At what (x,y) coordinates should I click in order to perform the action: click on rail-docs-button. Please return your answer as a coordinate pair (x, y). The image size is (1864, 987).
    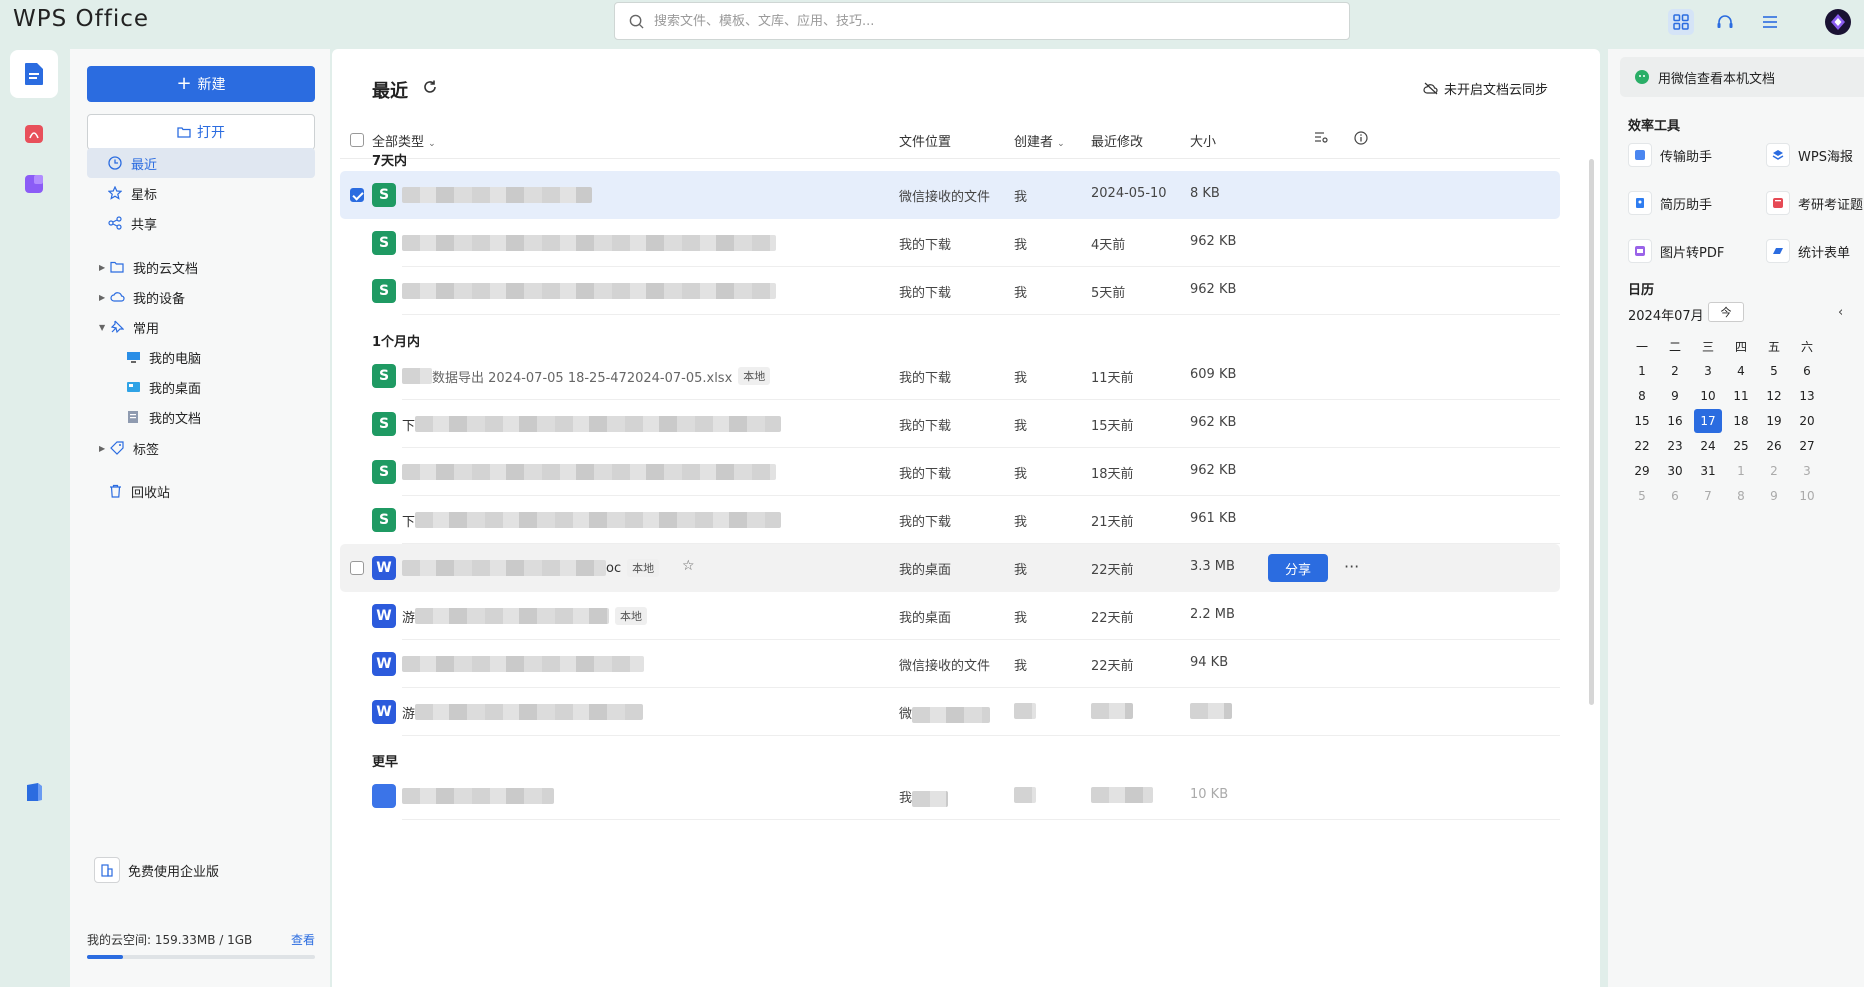
    Looking at the image, I should click on (34, 74).